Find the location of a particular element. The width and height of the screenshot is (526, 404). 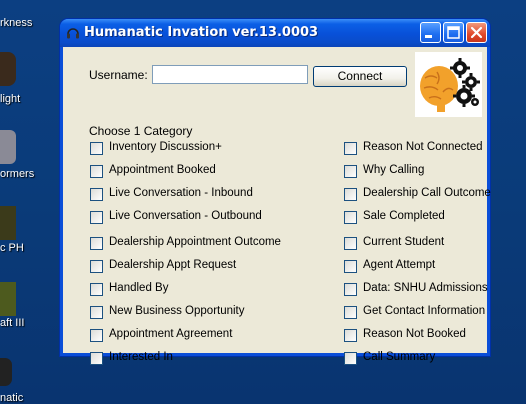

minimize-button is located at coordinates (430, 32).